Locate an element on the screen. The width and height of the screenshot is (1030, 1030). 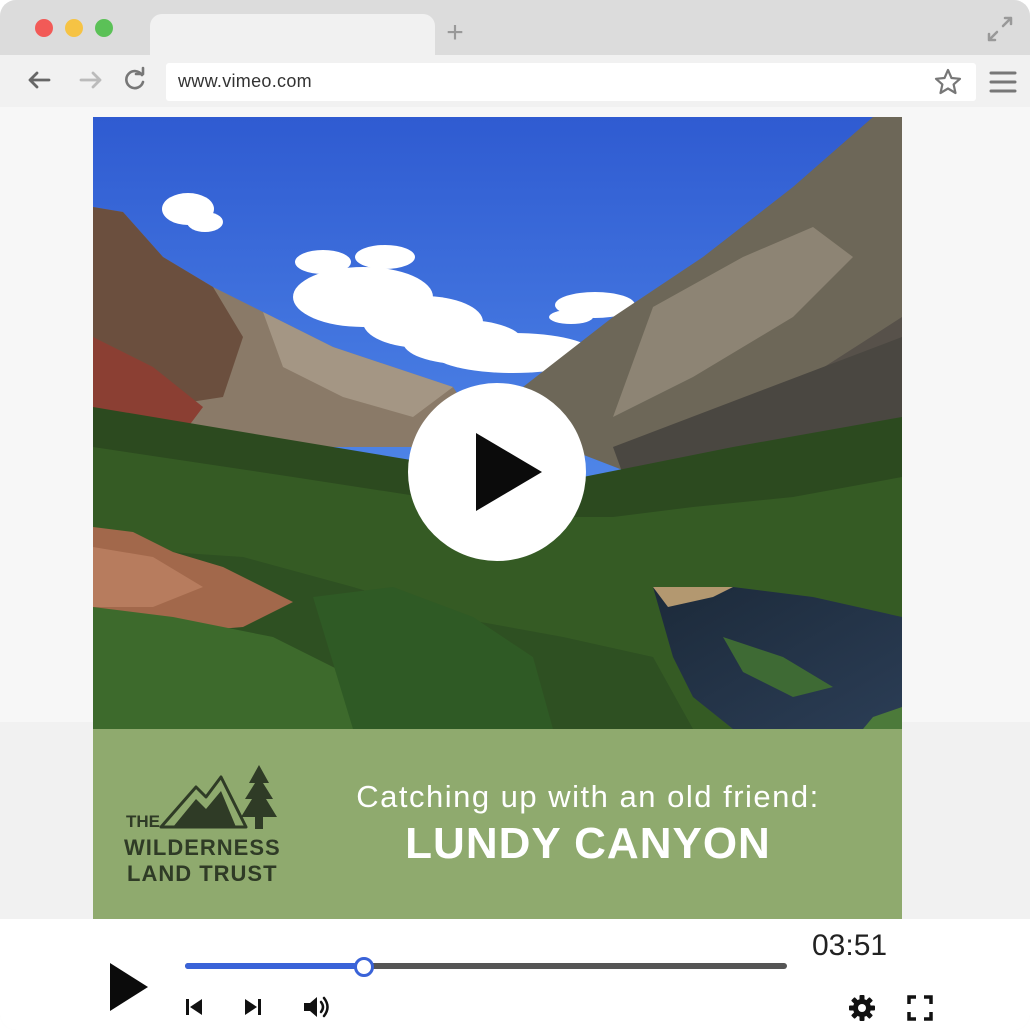
fullscreen-icon is located at coordinates (920, 1008).